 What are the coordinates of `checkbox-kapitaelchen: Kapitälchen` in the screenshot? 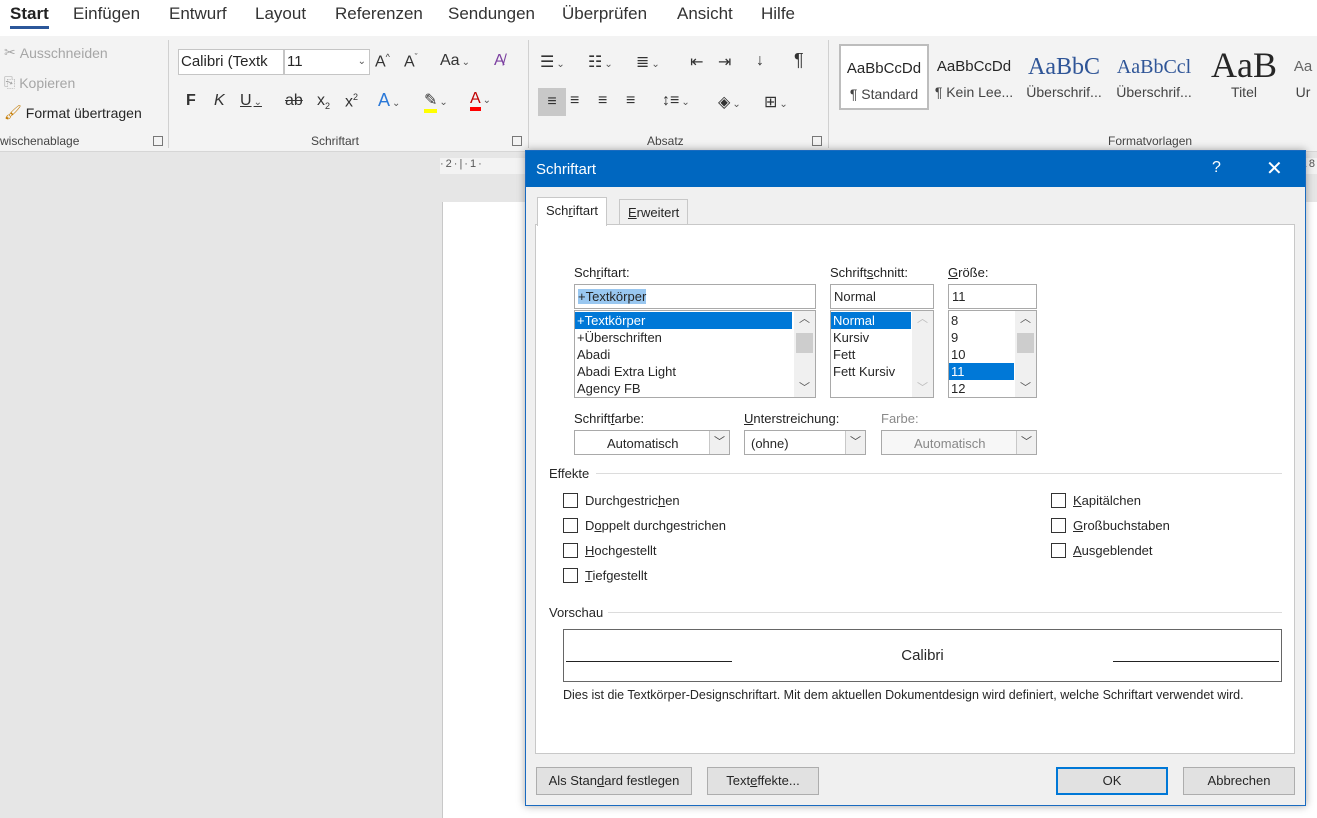 It's located at (1096, 500).